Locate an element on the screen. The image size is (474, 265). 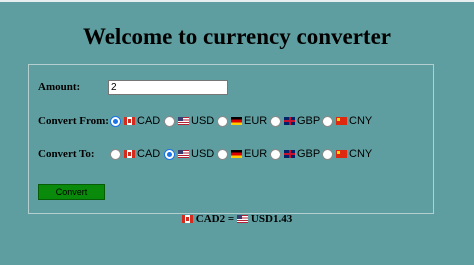
page-title: Welcome to currency converter is located at coordinates (237, 36).